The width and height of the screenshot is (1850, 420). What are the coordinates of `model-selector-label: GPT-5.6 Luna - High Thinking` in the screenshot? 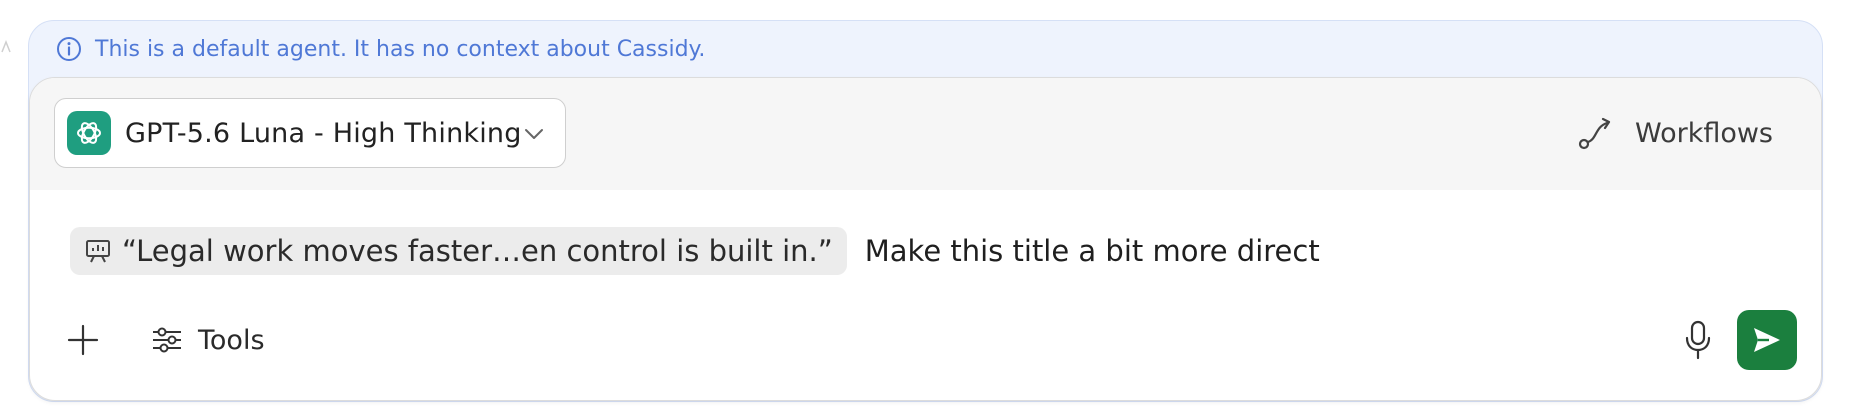 It's located at (323, 133).